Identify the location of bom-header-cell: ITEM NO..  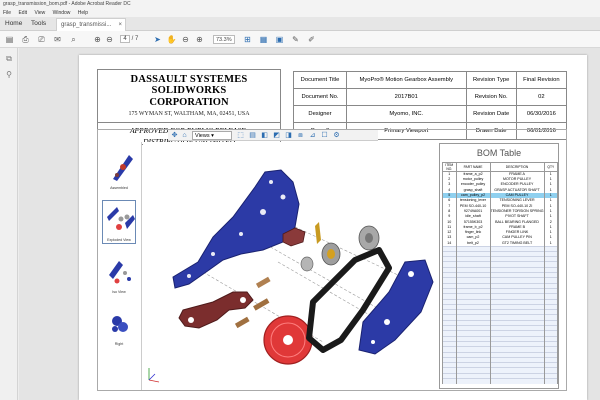
(449, 167).